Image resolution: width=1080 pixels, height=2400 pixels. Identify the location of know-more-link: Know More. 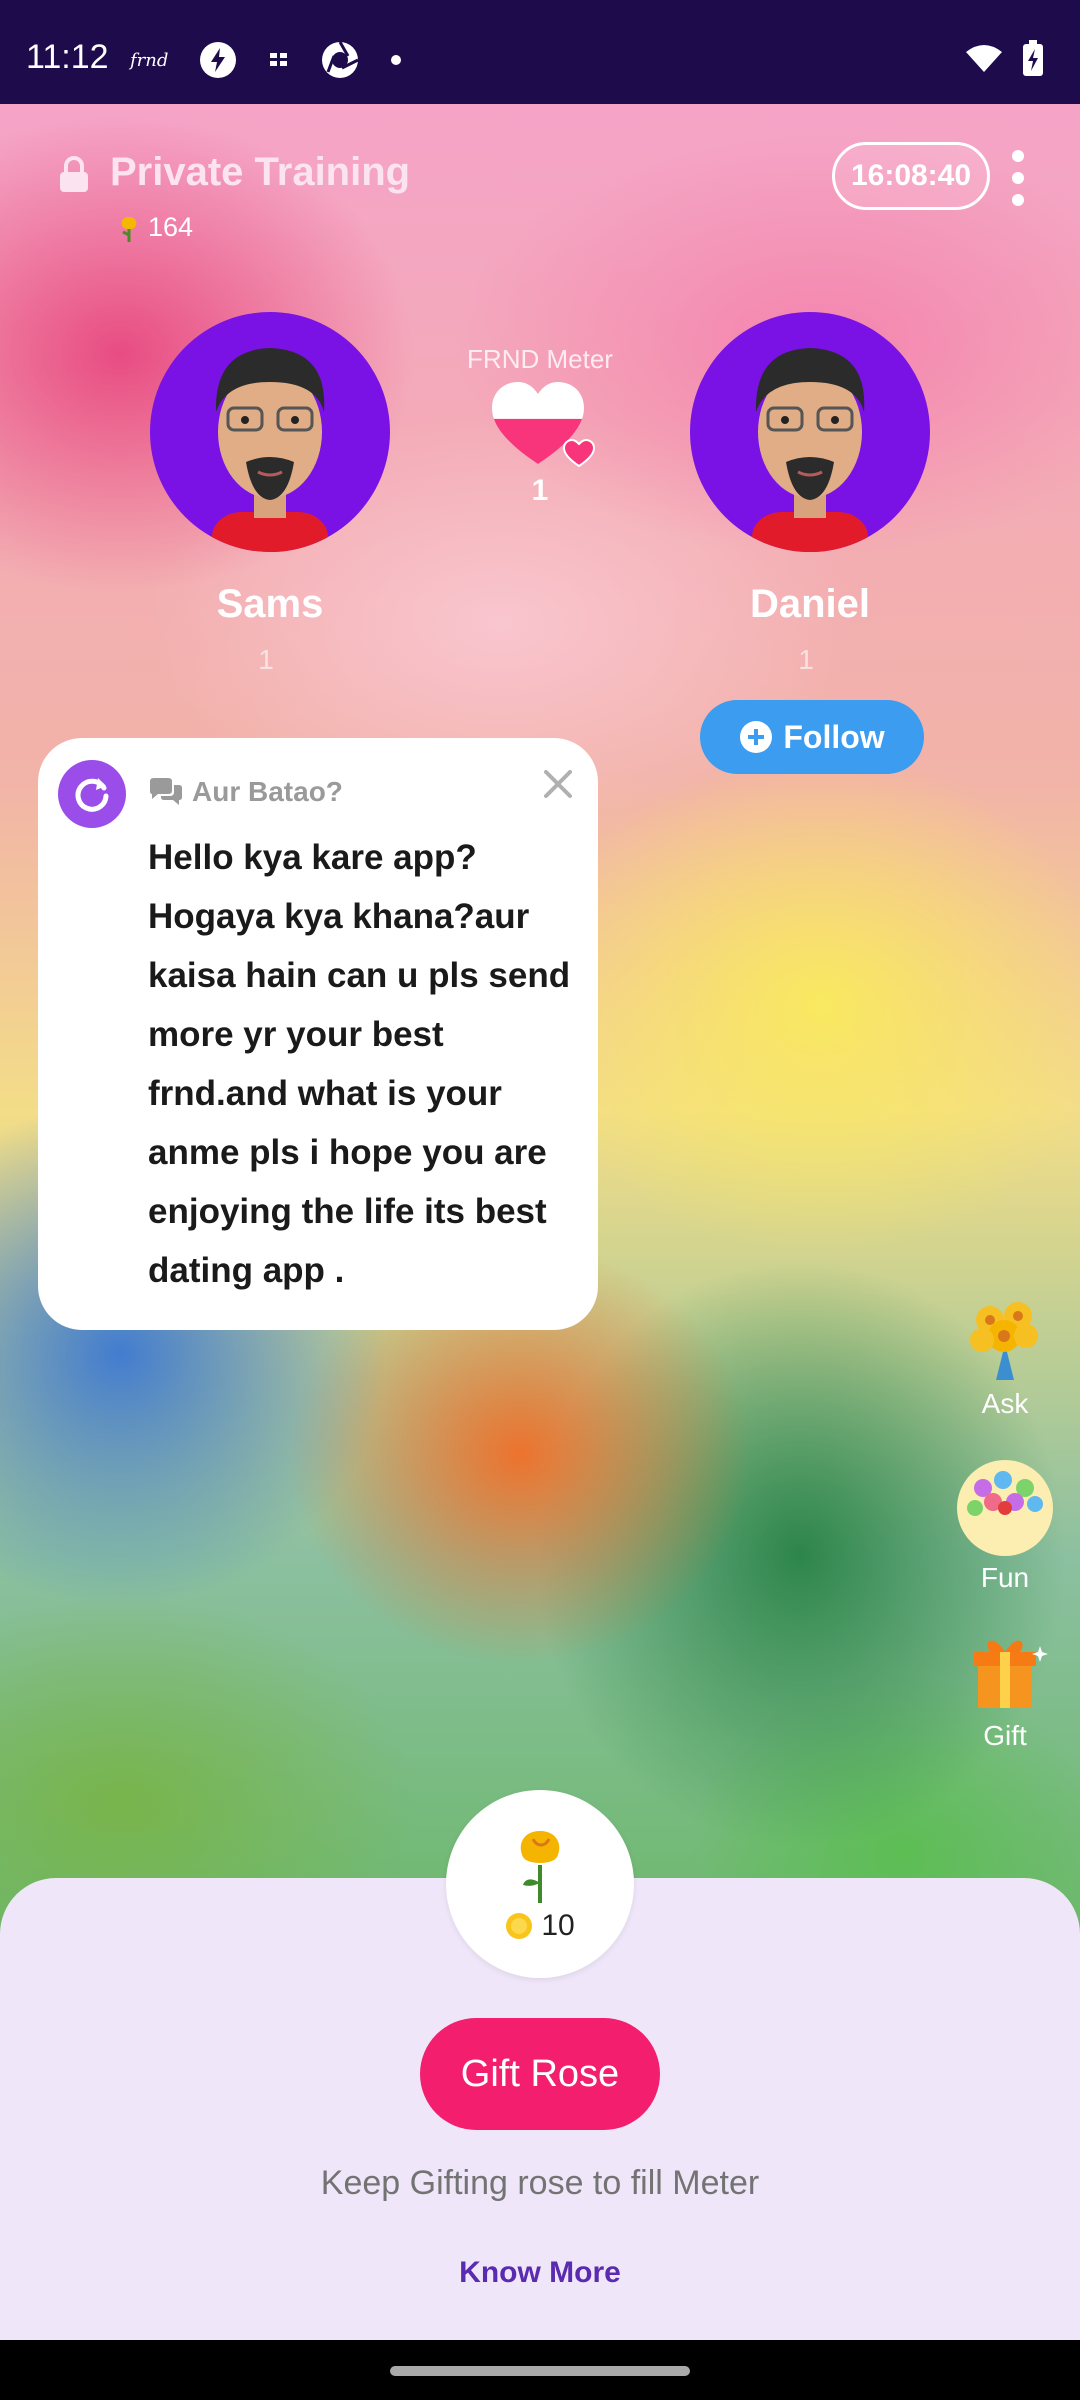
(540, 2273).